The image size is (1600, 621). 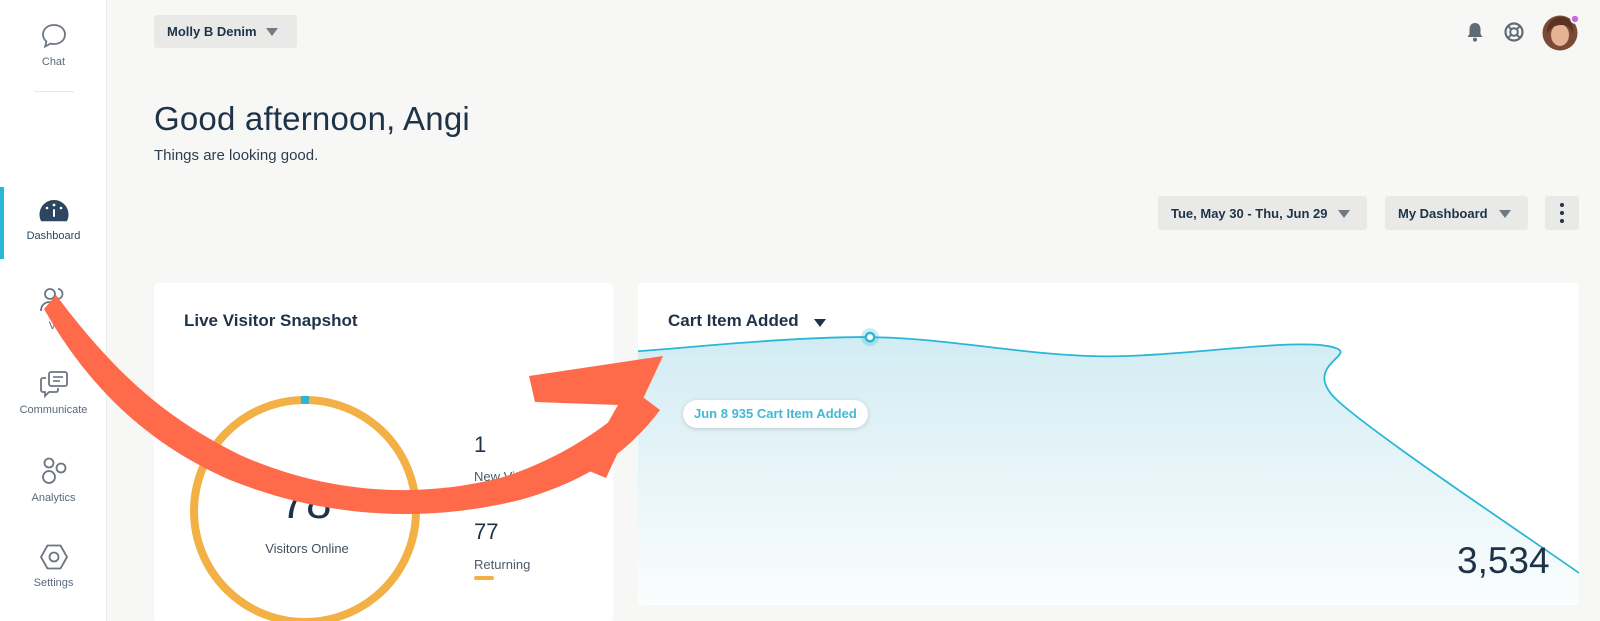 I want to click on sidebar-item-visitors: Vi, so click(x=53, y=308).